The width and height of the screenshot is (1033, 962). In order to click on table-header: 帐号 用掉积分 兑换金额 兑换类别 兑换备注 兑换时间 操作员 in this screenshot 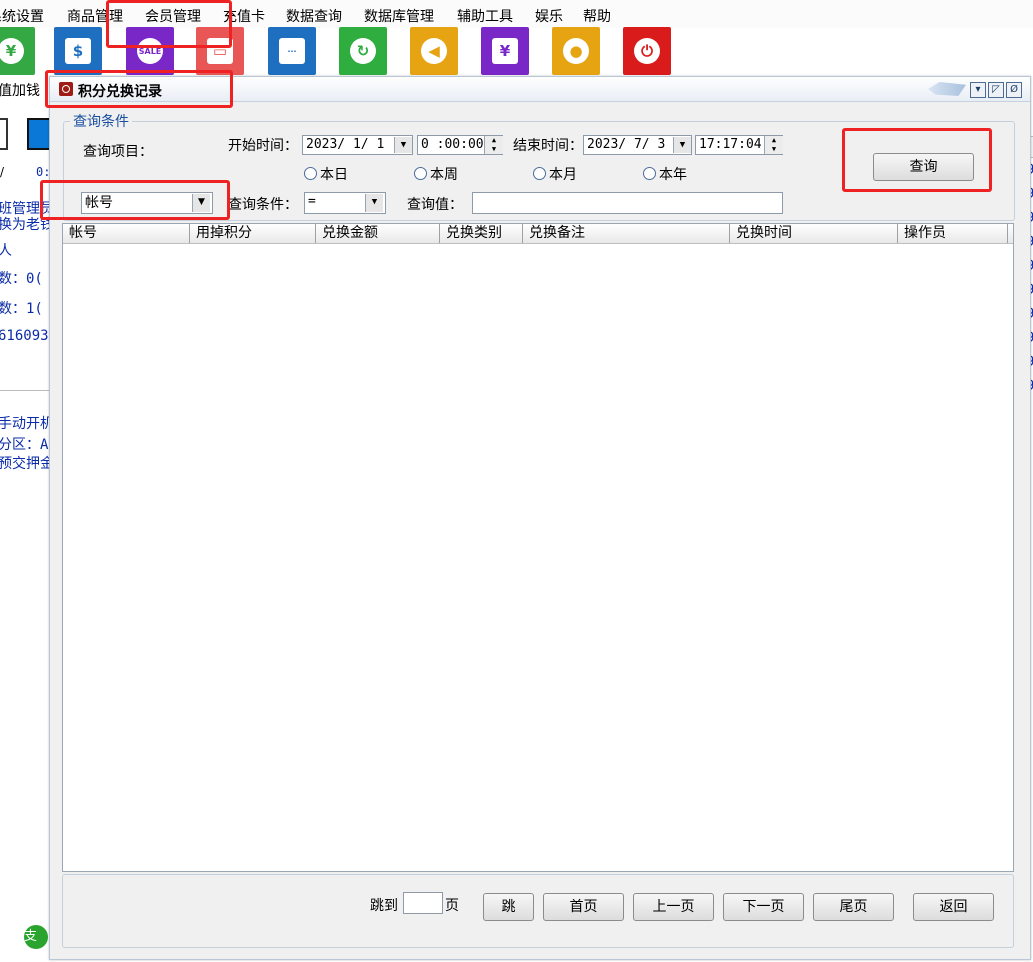, I will do `click(538, 234)`.